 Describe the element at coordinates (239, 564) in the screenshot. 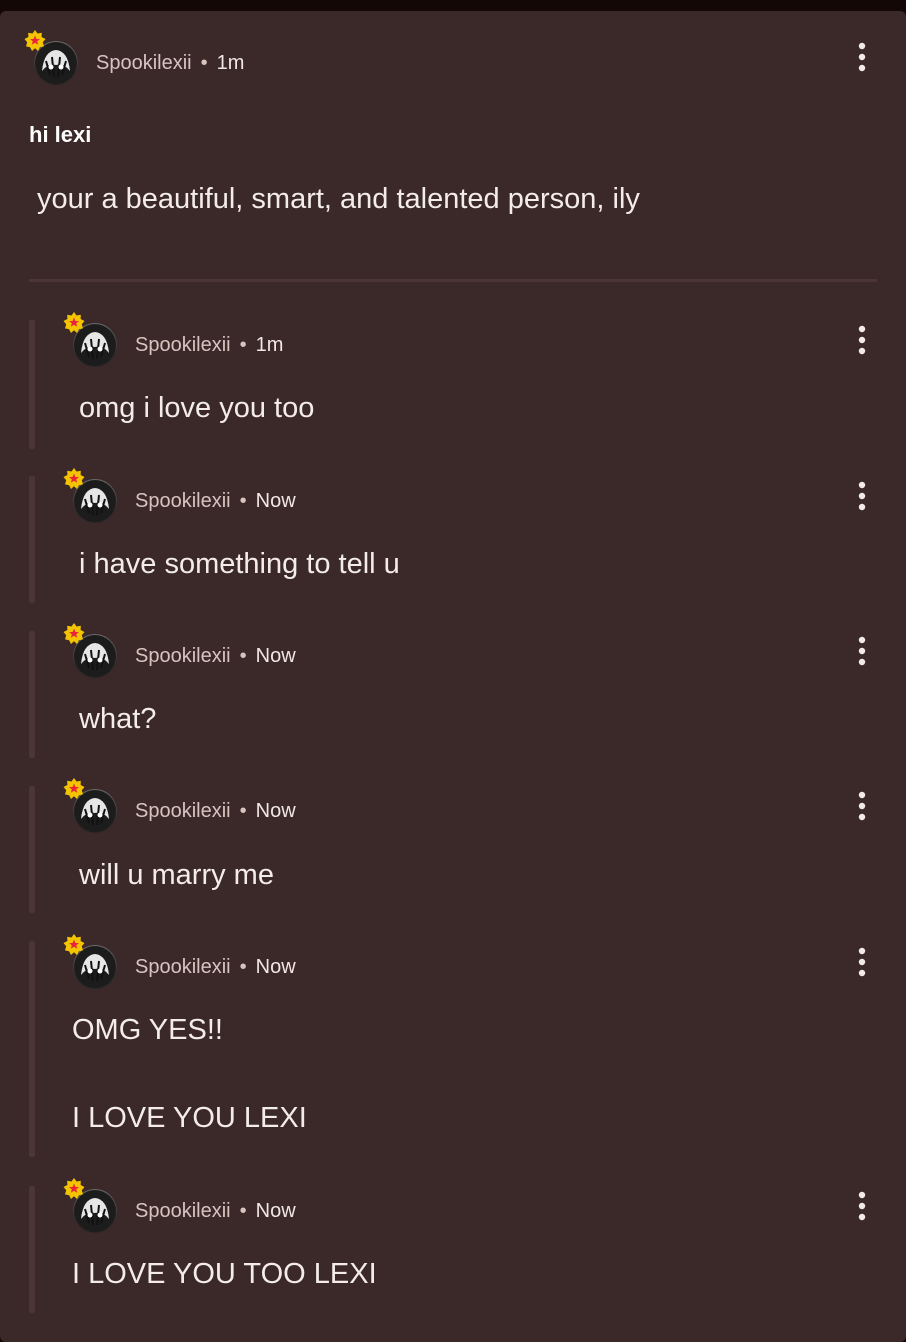

I see `reply-text: i have something to tell u` at that location.